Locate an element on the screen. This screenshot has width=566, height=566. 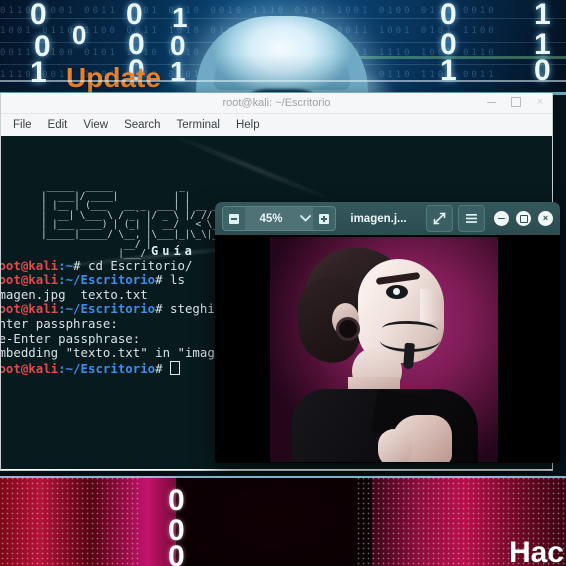
passphrase-prompt: Enter passphrase: is located at coordinates (59, 323).